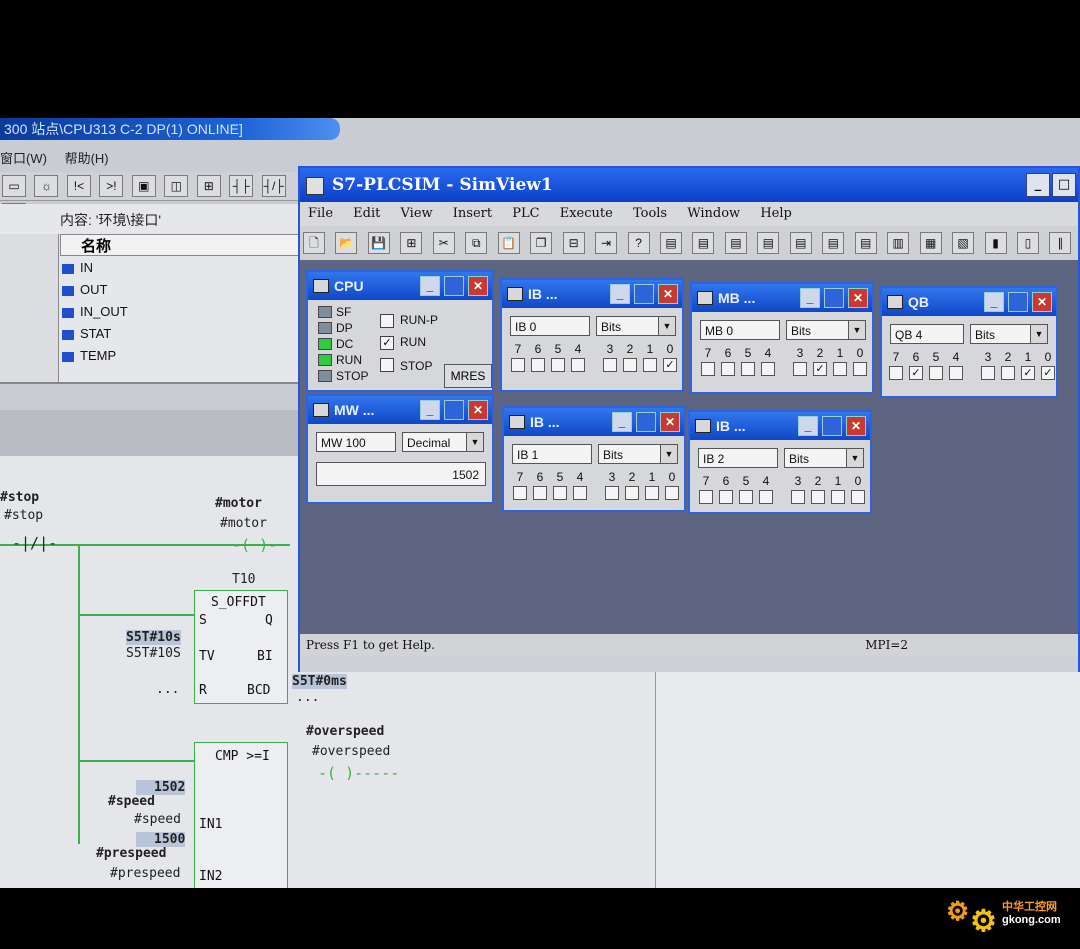  What do you see at coordinates (969, 342) in the screenshot?
I see `qb4-panel: QB _ ✕ QB 4 Bits ▼ 7 6 ✓ 5 4 3 2 1 ✓ 0 ✓` at bounding box center [969, 342].